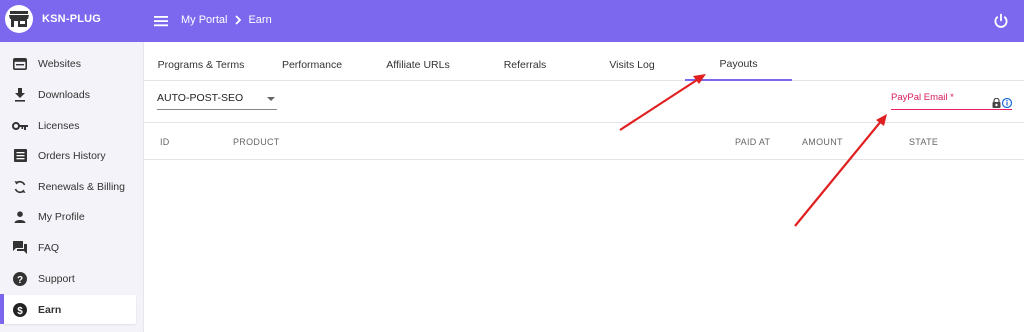  Describe the element at coordinates (20, 126) in the screenshot. I see `key-icon` at that location.